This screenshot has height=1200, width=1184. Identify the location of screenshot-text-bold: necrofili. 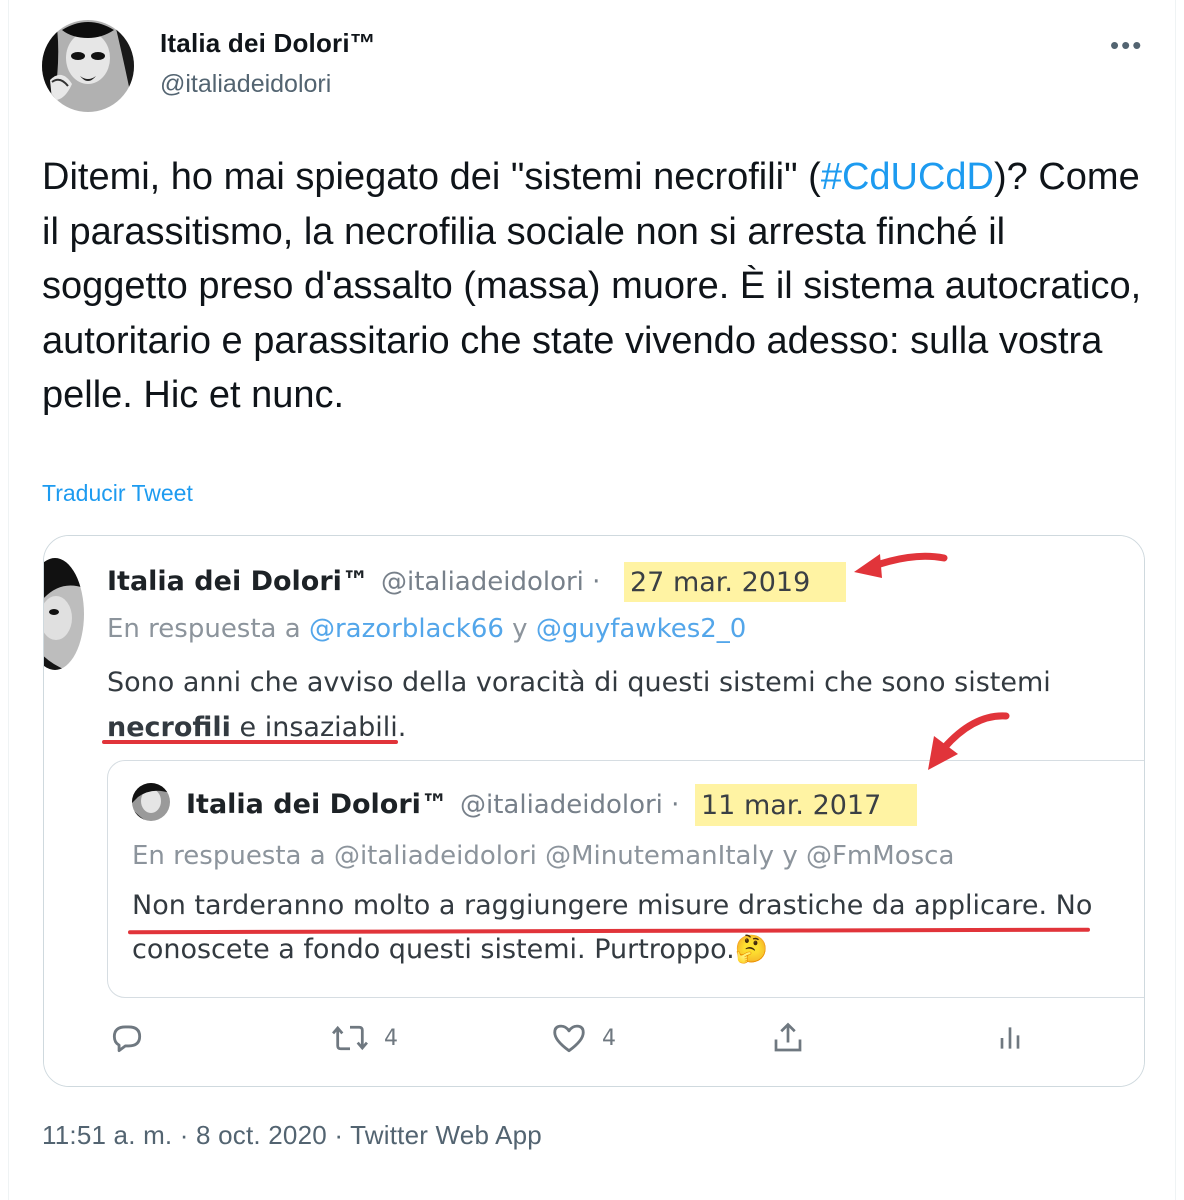
(169, 727).